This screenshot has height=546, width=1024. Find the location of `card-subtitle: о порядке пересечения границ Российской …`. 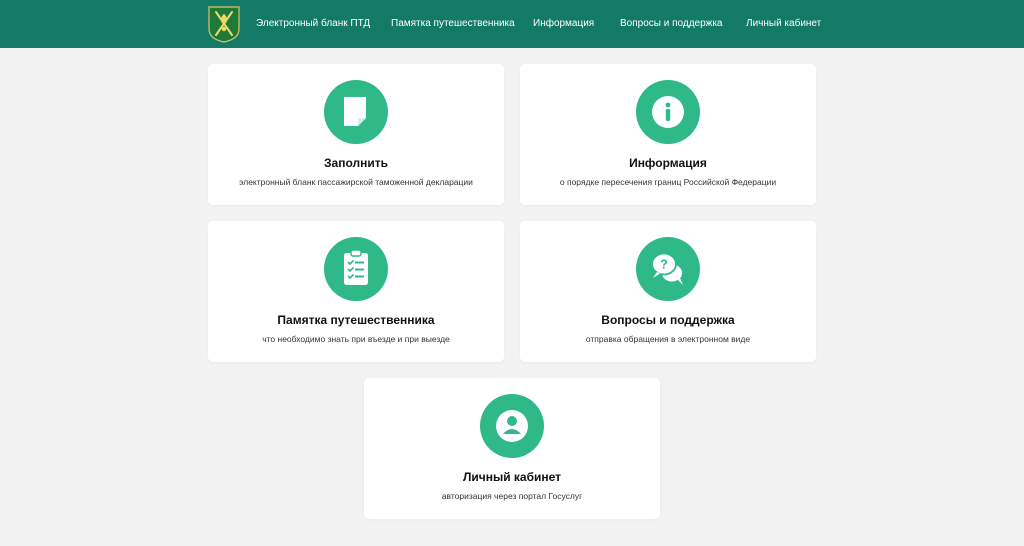

card-subtitle: о порядке пересечения границ Российской … is located at coordinates (668, 182).